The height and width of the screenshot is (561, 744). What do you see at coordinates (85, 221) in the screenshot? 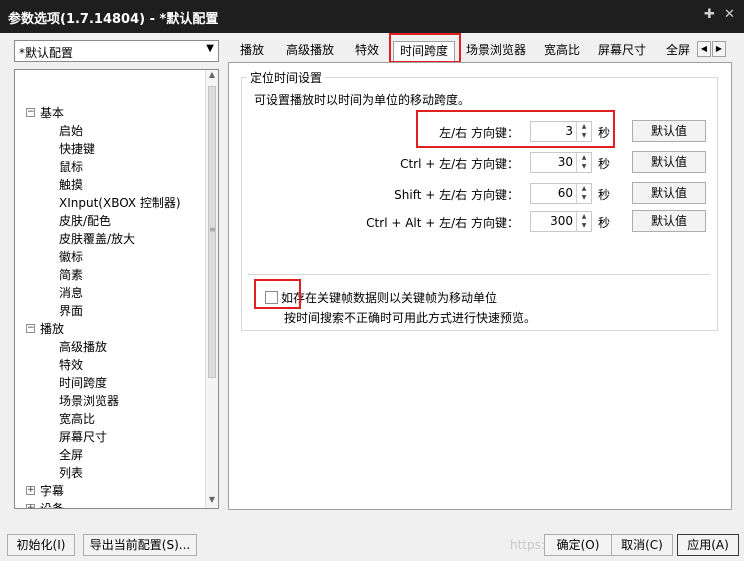
I see `tree-item: 皮肤/配色` at bounding box center [85, 221].